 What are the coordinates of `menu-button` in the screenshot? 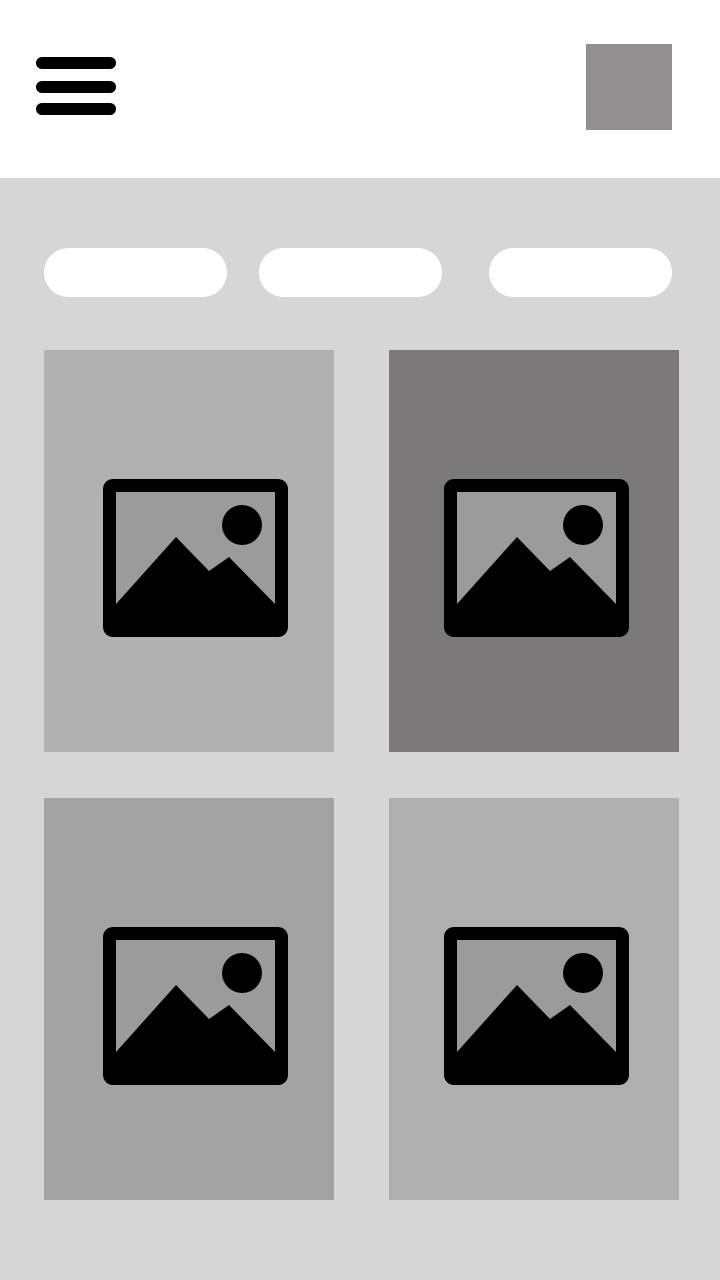 It's located at (76, 87).